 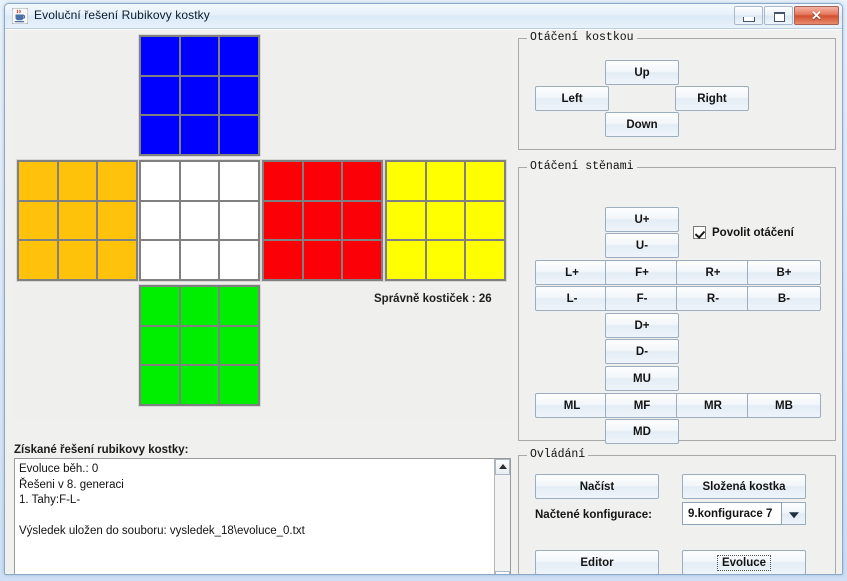 What do you see at coordinates (642, 378) in the screenshot?
I see `rotate-mu-button: MU` at bounding box center [642, 378].